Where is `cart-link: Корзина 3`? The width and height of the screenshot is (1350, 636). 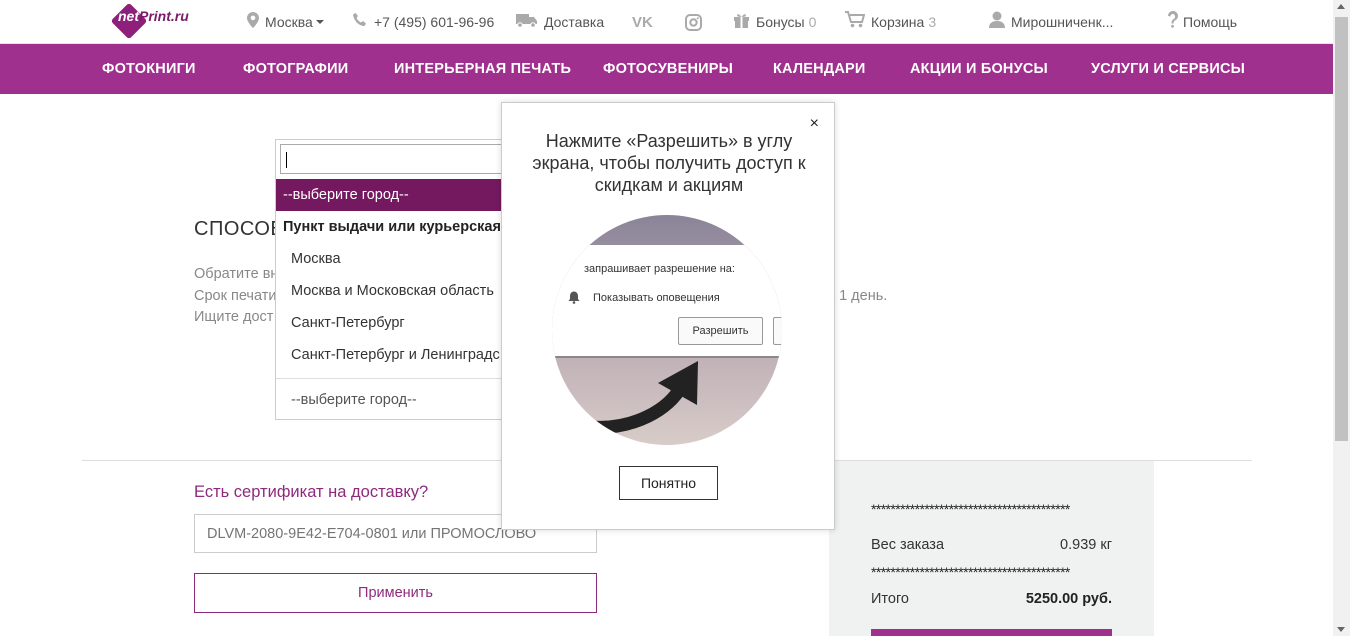
cart-link: Корзина 3 is located at coordinates (890, 22).